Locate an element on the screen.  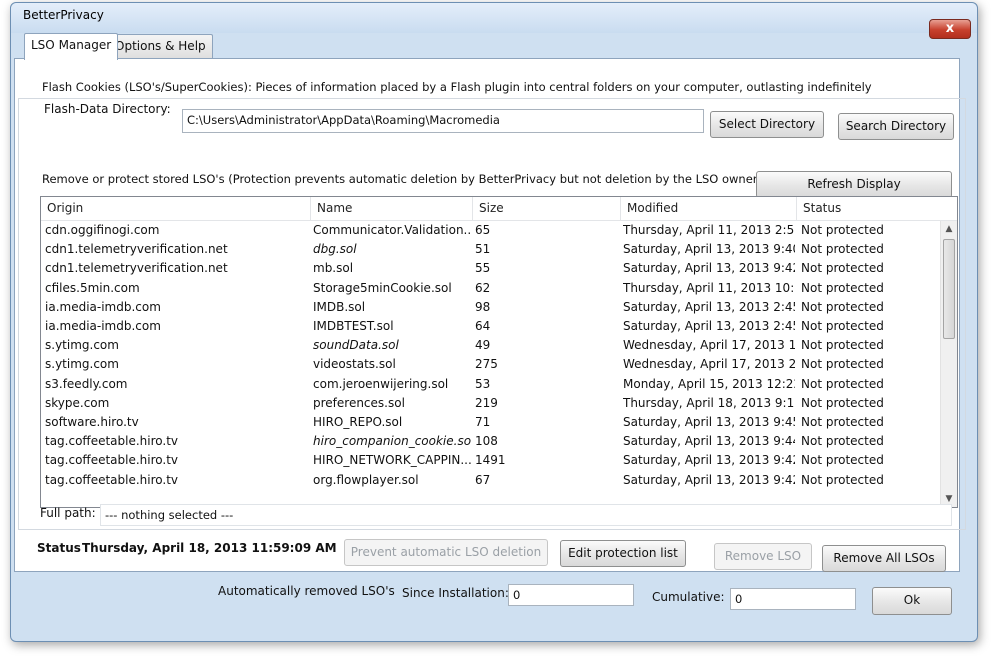
cell-name: IMDB.sol is located at coordinates (339, 306).